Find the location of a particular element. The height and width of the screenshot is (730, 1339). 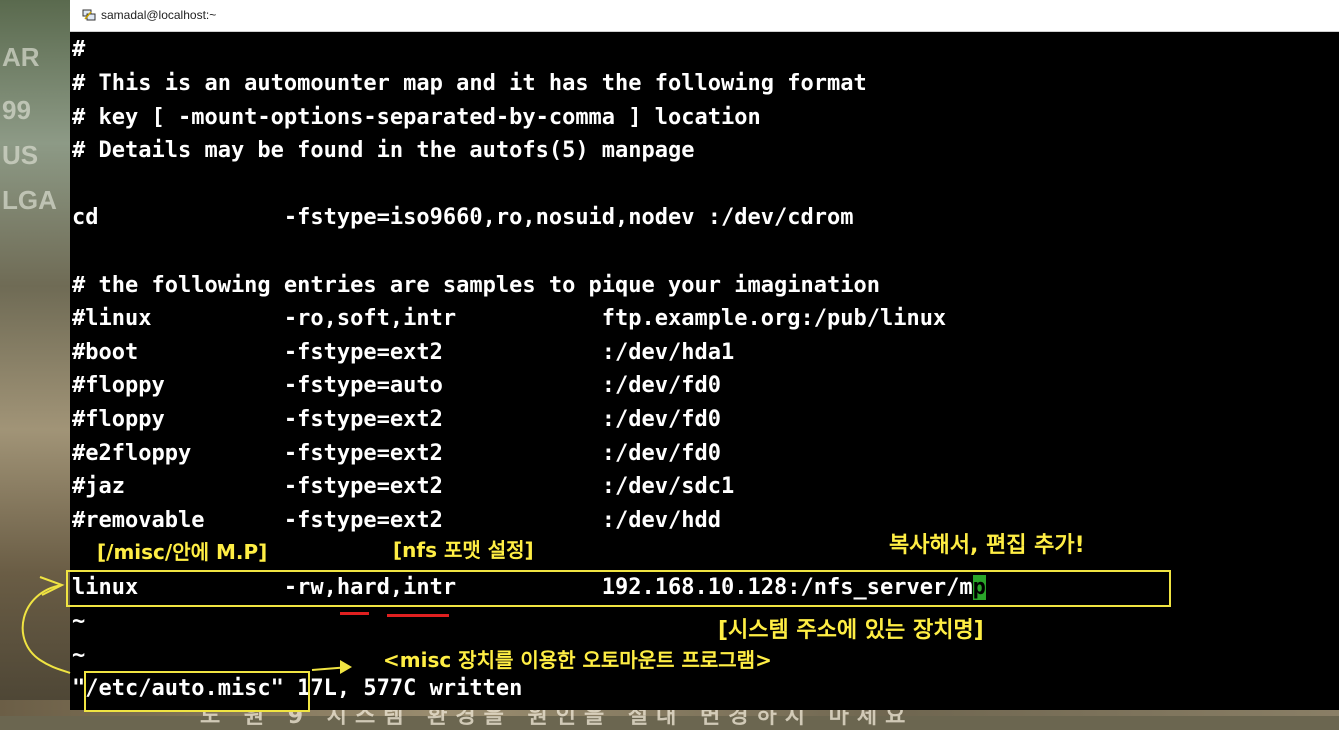

annotation-arrows is located at coordinates (186, 625).